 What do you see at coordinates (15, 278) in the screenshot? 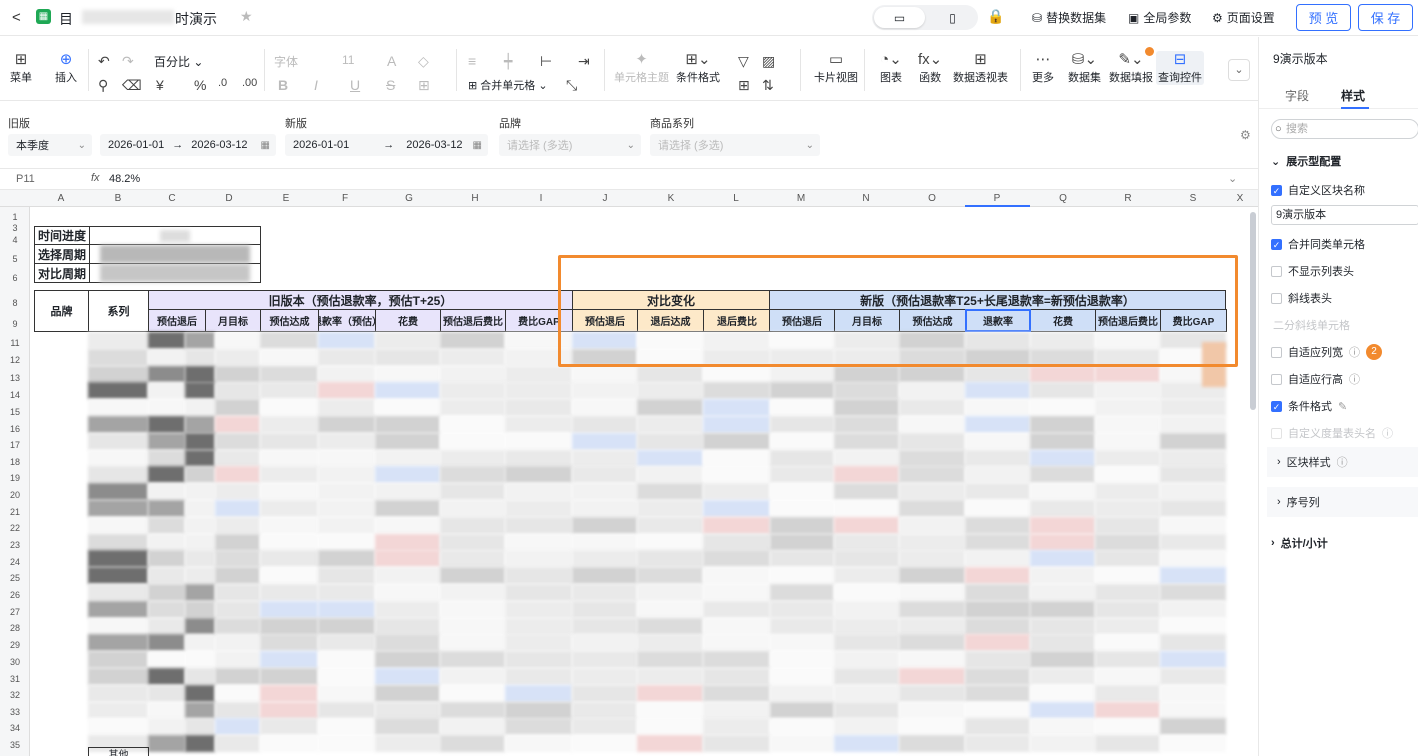
I see `row-header-6: 6` at bounding box center [15, 278].